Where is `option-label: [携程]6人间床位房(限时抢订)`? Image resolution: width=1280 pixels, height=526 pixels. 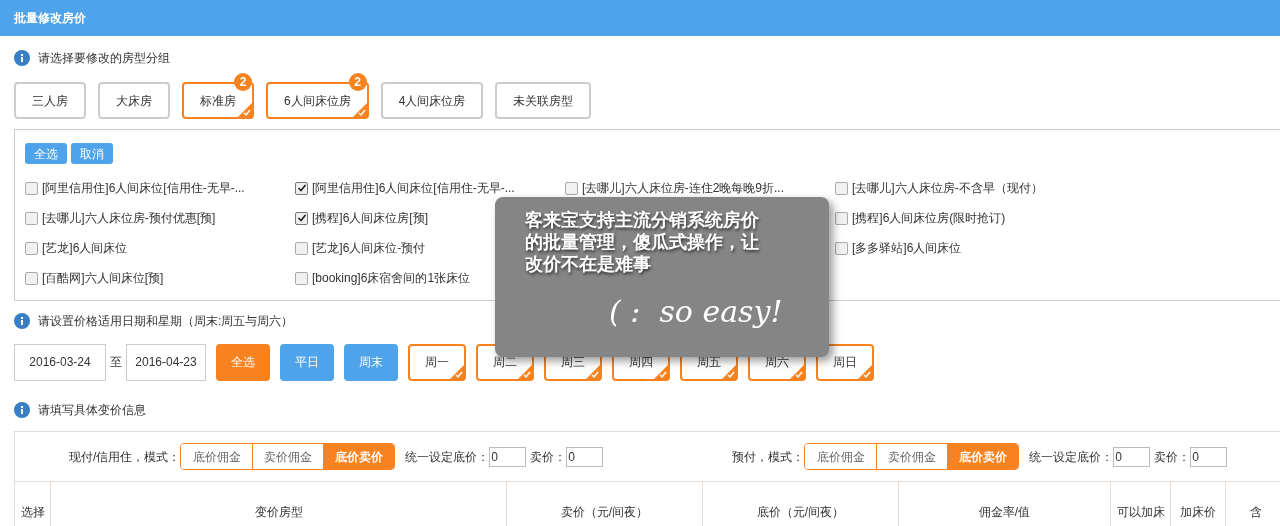
option-label: [携程]6人间床位房(限时抢订) is located at coordinates (929, 218).